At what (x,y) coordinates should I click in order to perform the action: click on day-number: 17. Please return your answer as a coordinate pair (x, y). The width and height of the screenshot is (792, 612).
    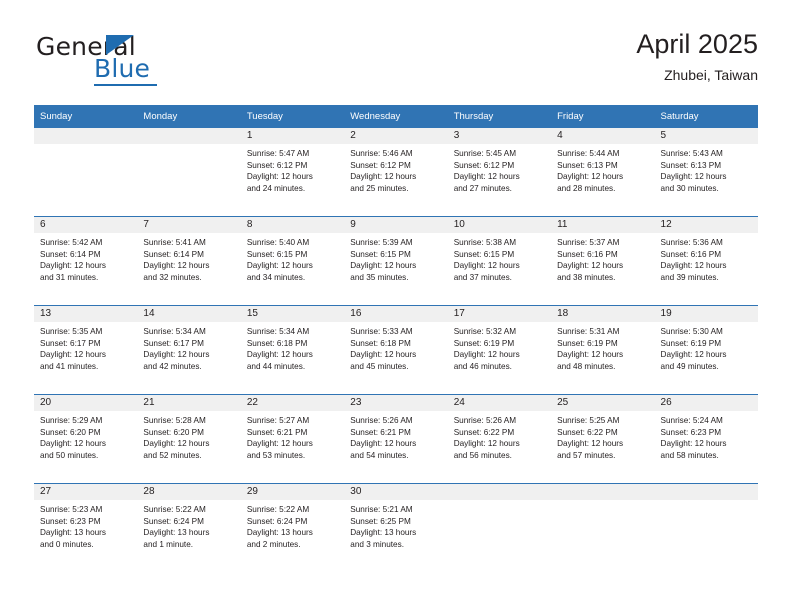
    Looking at the image, I should click on (499, 314).